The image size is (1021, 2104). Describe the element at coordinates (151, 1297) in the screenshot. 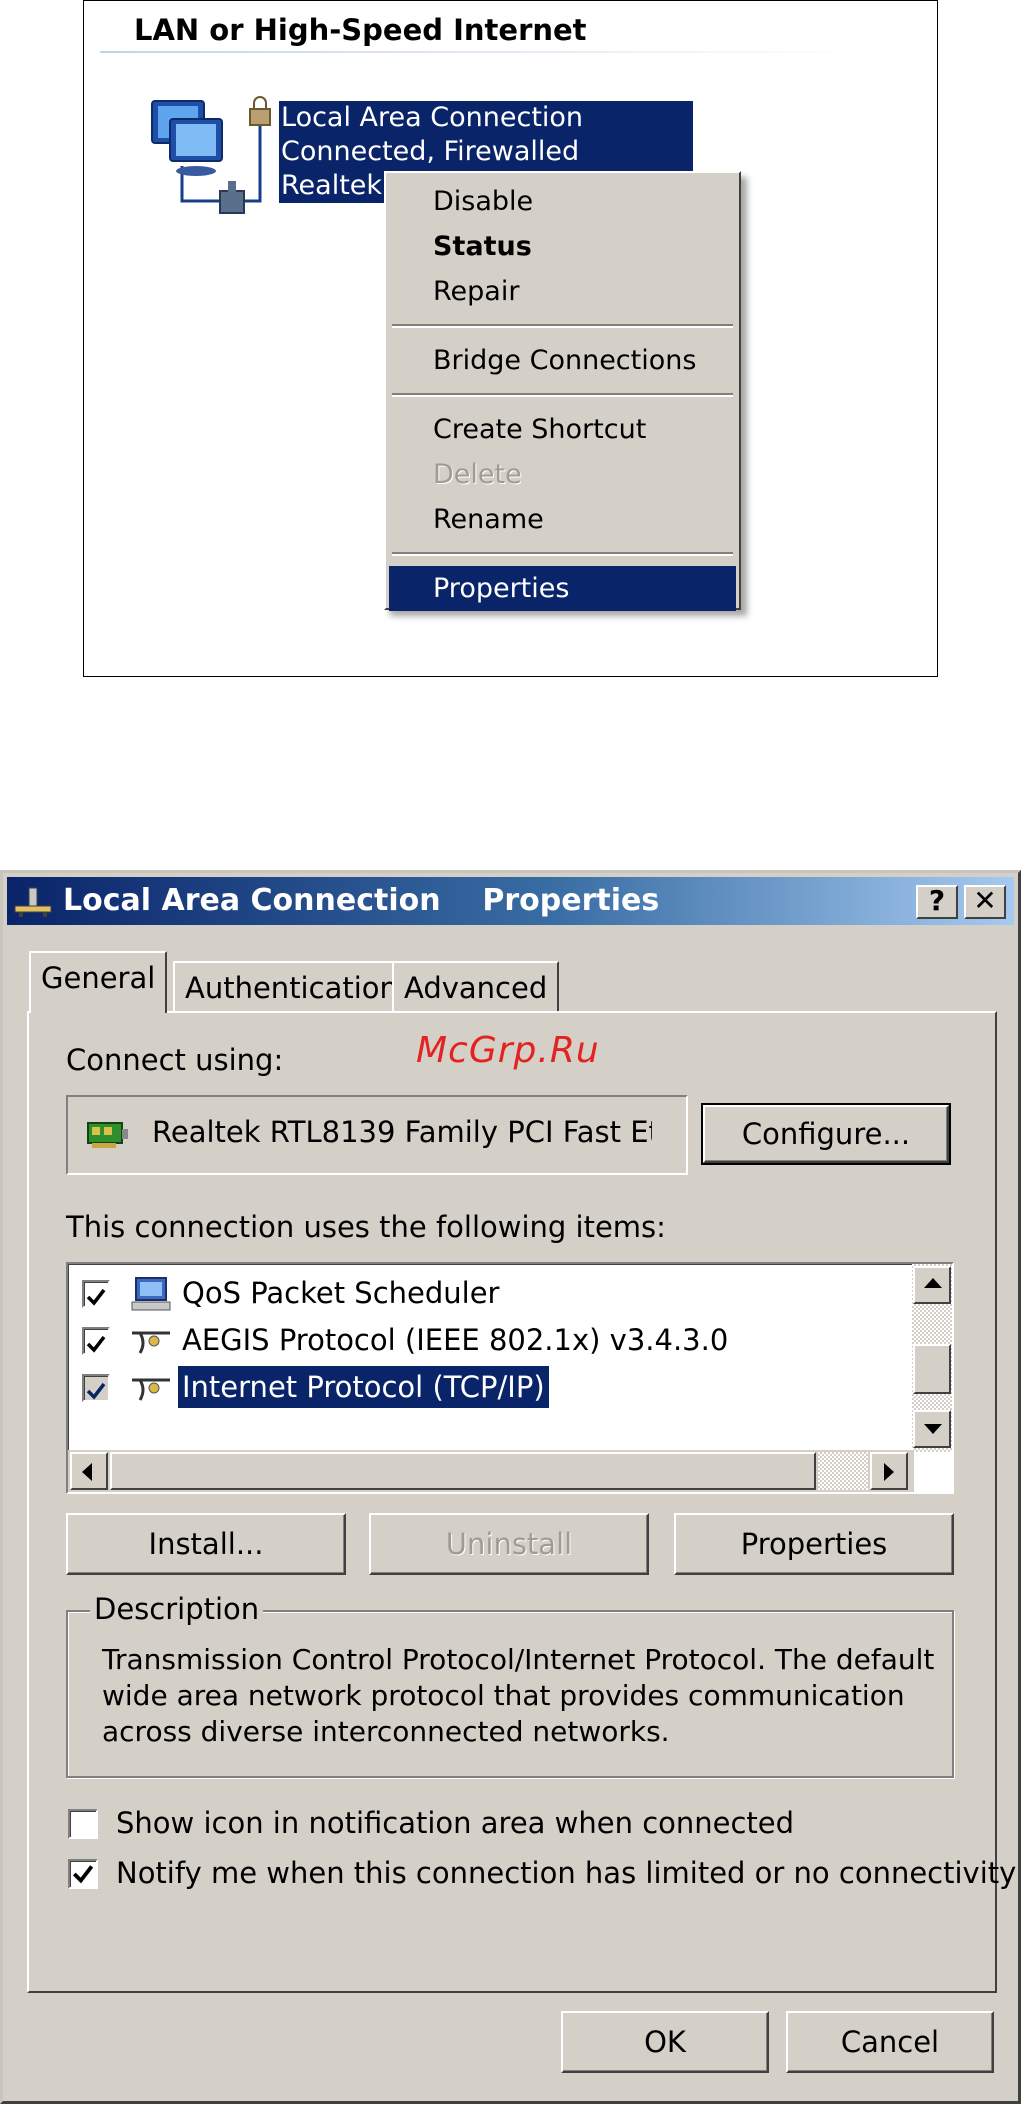

I see `qos-scheduler-icon` at that location.